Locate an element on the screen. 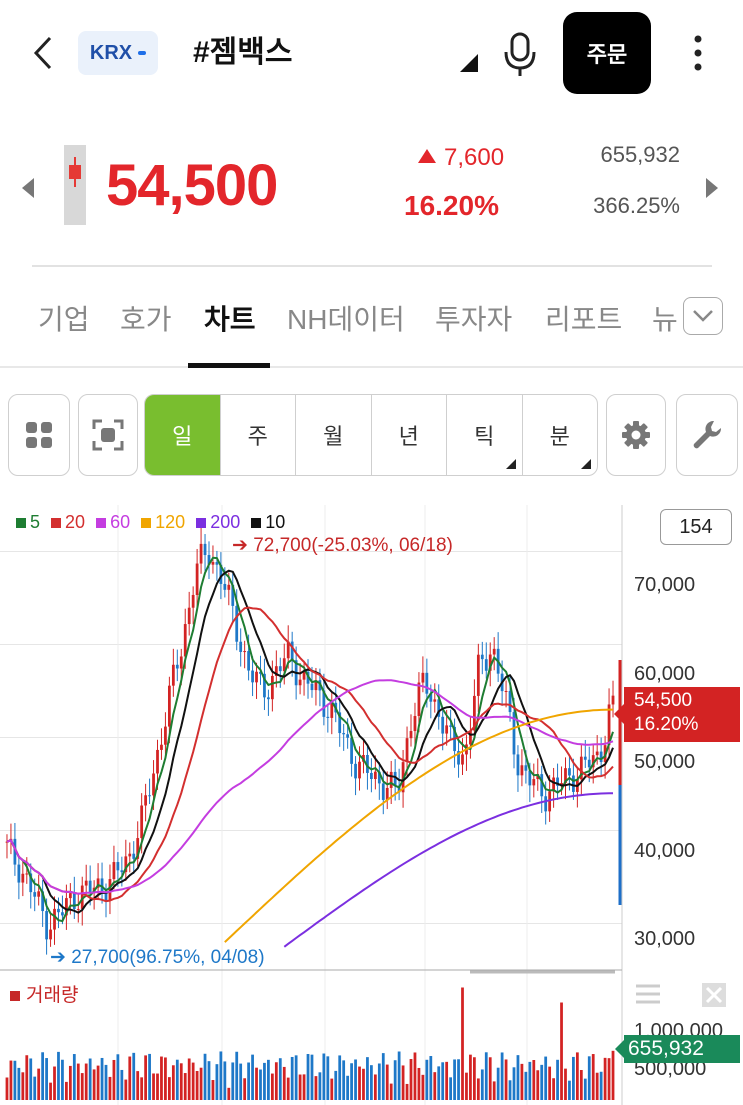 This screenshot has height=1105, width=743. y-axis-label: 60,000 is located at coordinates (665, 674).